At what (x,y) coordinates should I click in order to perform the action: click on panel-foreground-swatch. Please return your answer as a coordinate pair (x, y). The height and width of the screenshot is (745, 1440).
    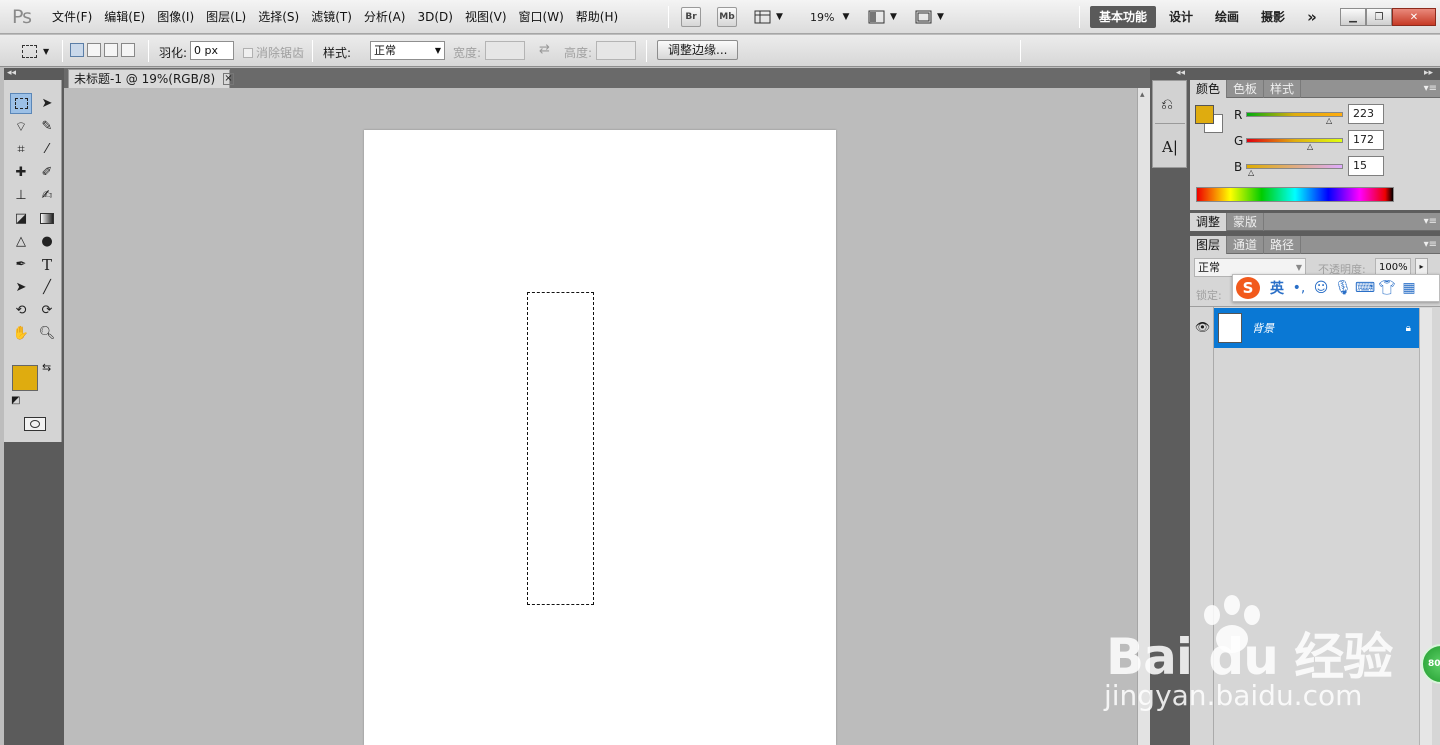
    Looking at the image, I should click on (1204, 114).